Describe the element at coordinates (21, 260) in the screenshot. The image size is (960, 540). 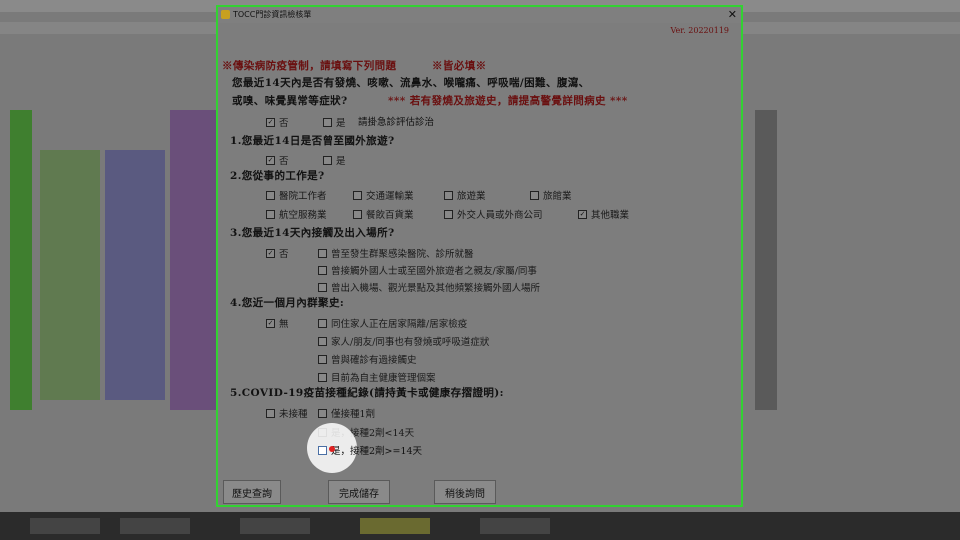
I see `bg-status-column` at that location.